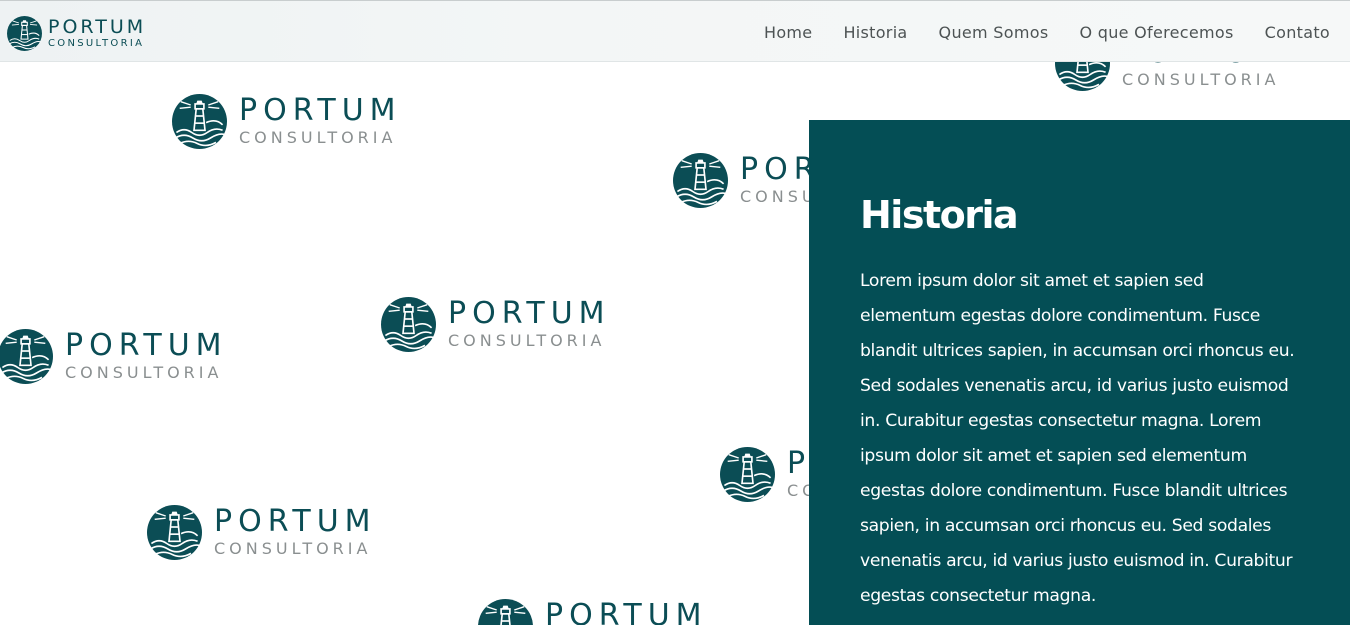  What do you see at coordinates (939, 215) in the screenshot?
I see `panel-title: Historia` at bounding box center [939, 215].